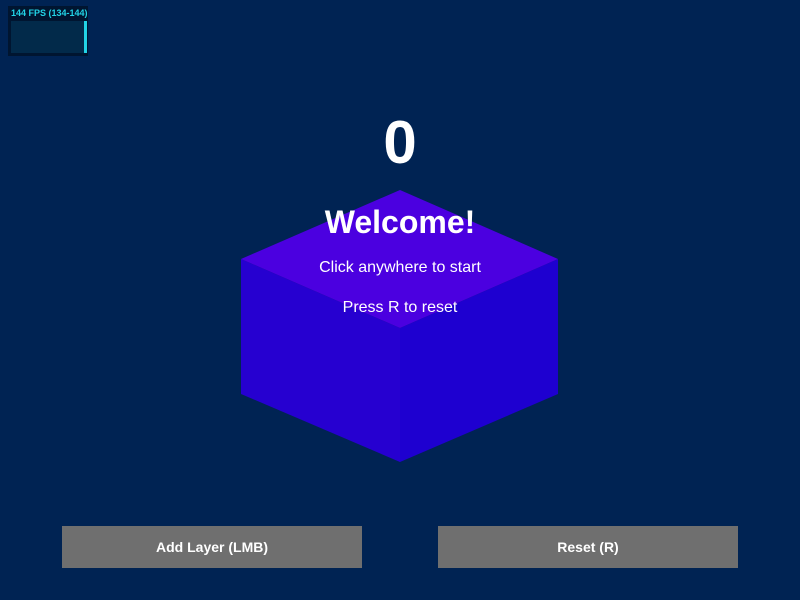 This screenshot has height=600, width=800. I want to click on reset-hint: Press R to reset, so click(400, 307).